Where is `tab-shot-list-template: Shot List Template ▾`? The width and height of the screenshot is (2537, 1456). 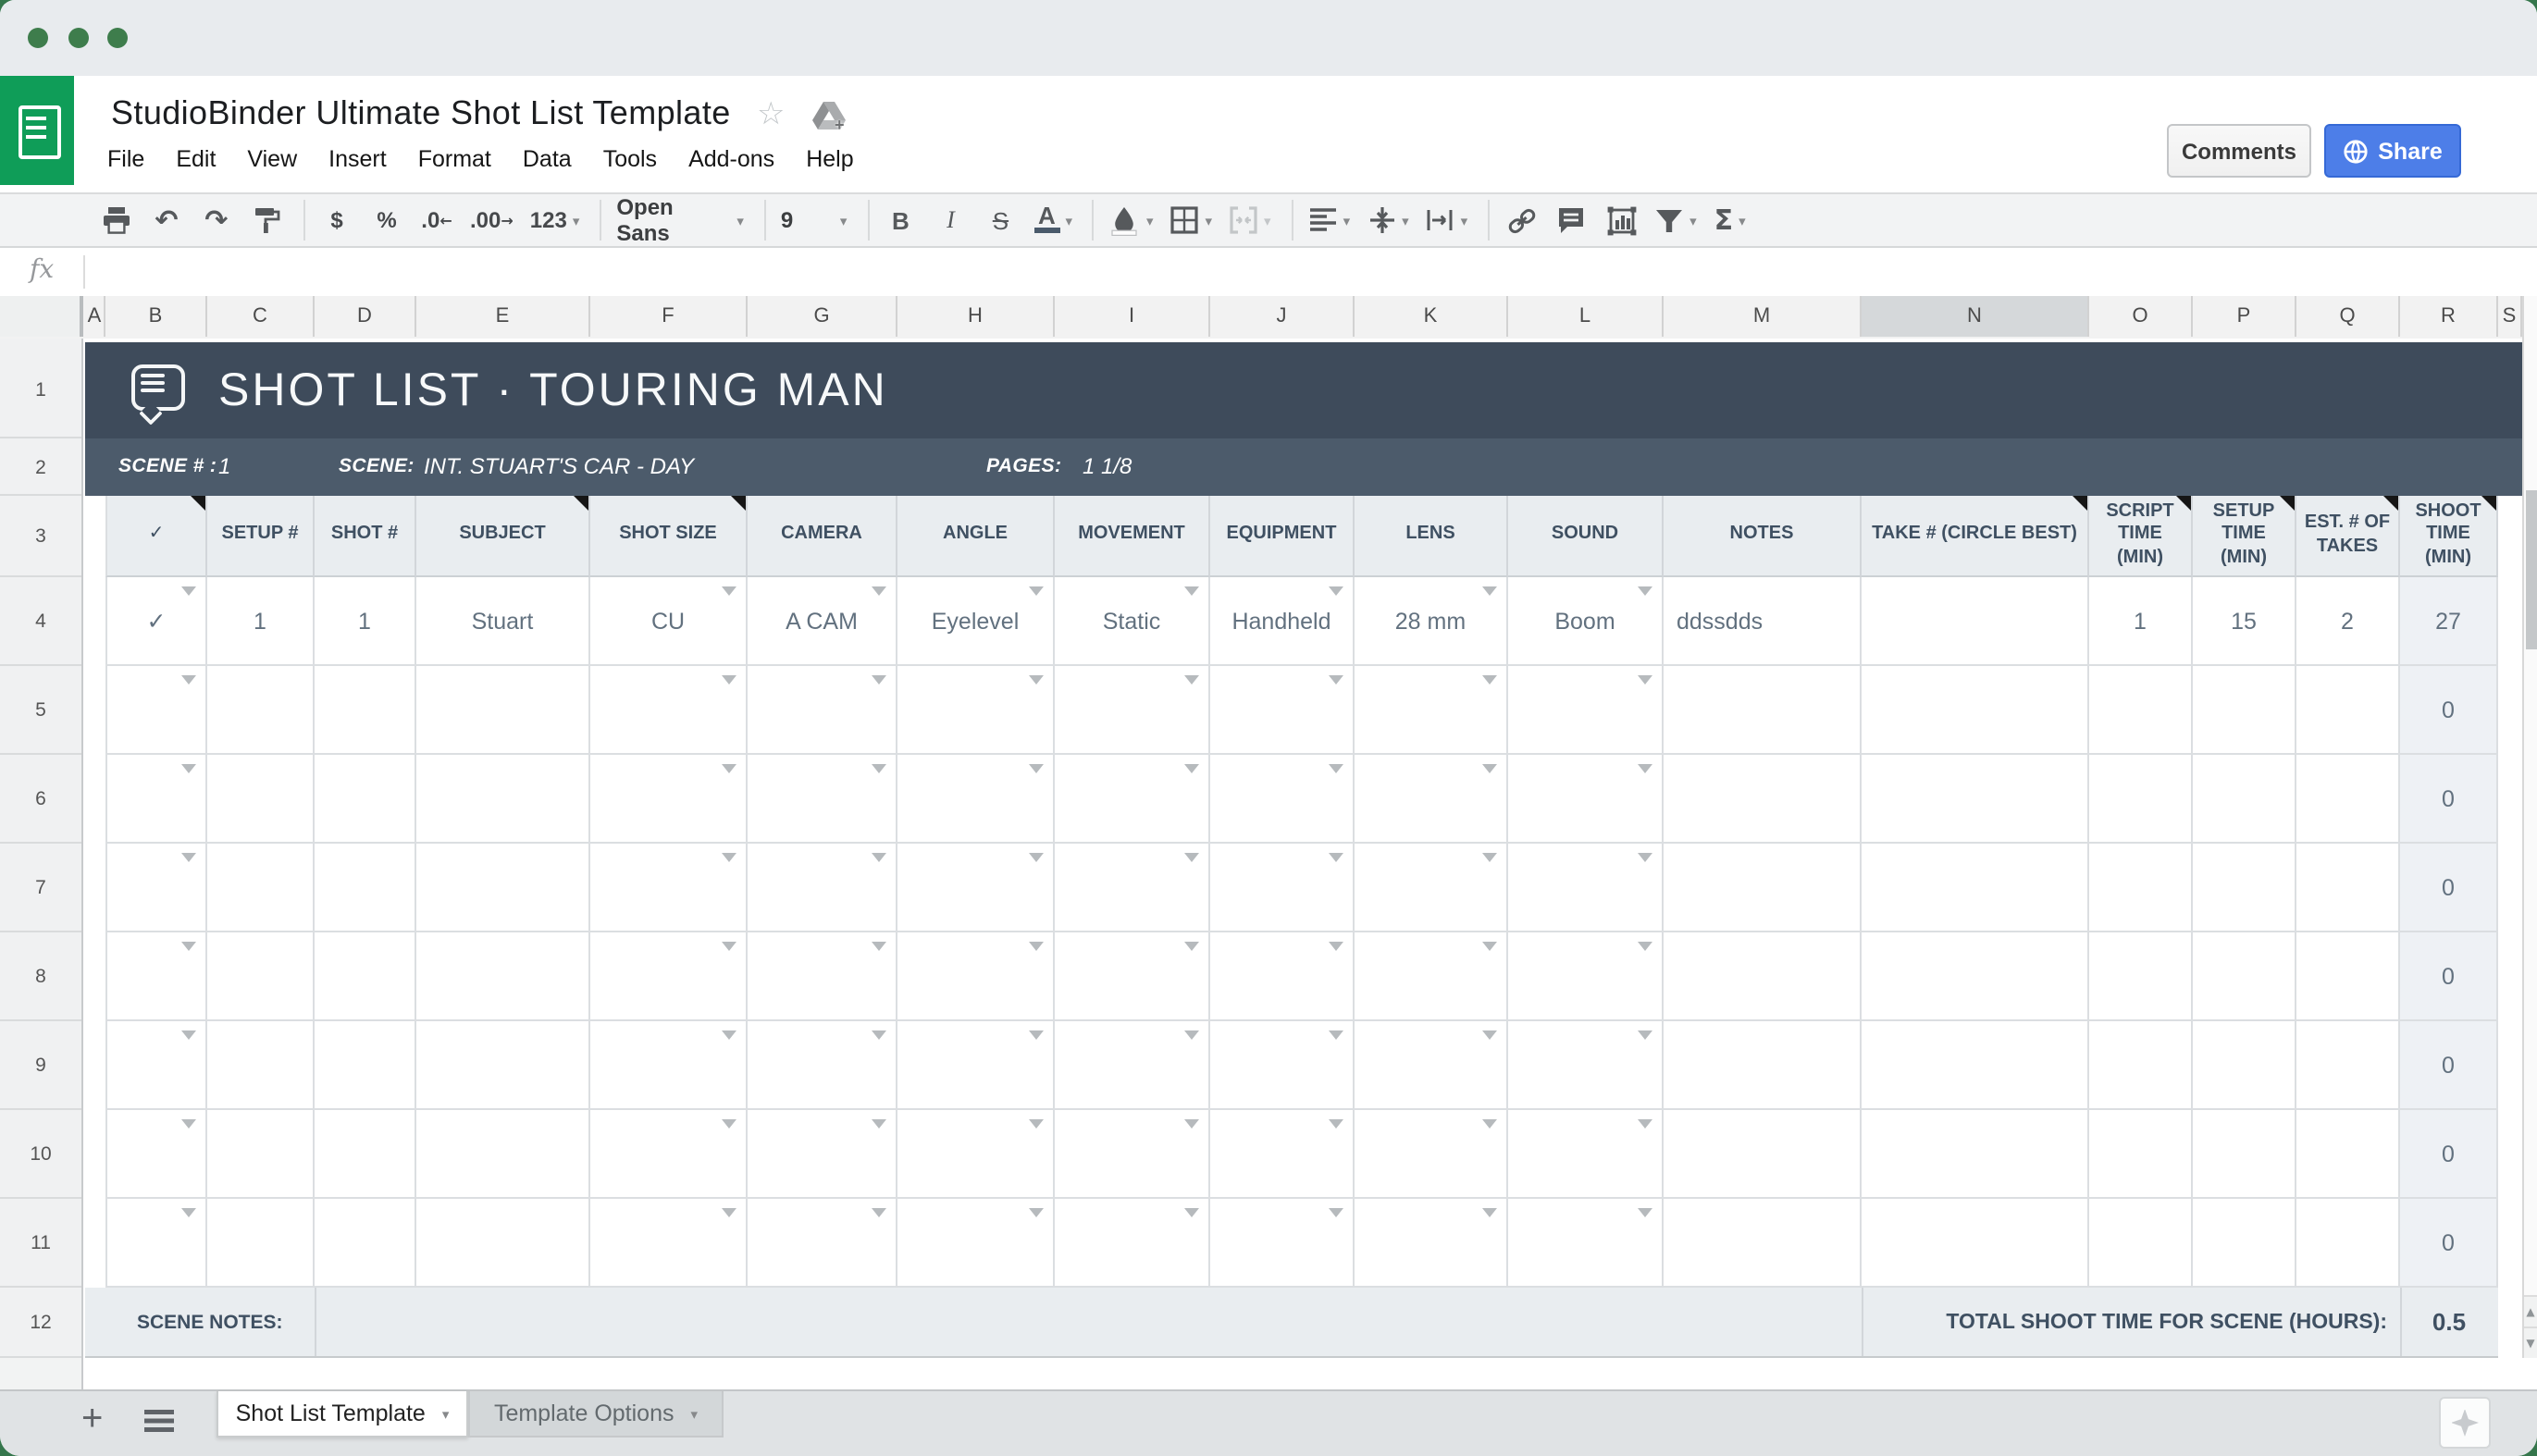
tab-shot-list-template: Shot List Template ▾ is located at coordinates (342, 1414).